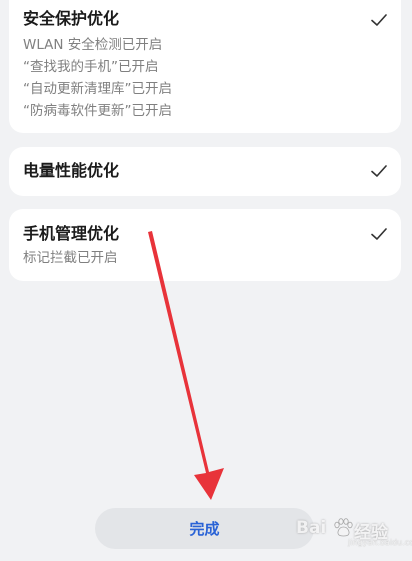 The image size is (412, 561). I want to click on phone-management-card: 手机管理优化 标记拦截已开启, so click(205, 245).